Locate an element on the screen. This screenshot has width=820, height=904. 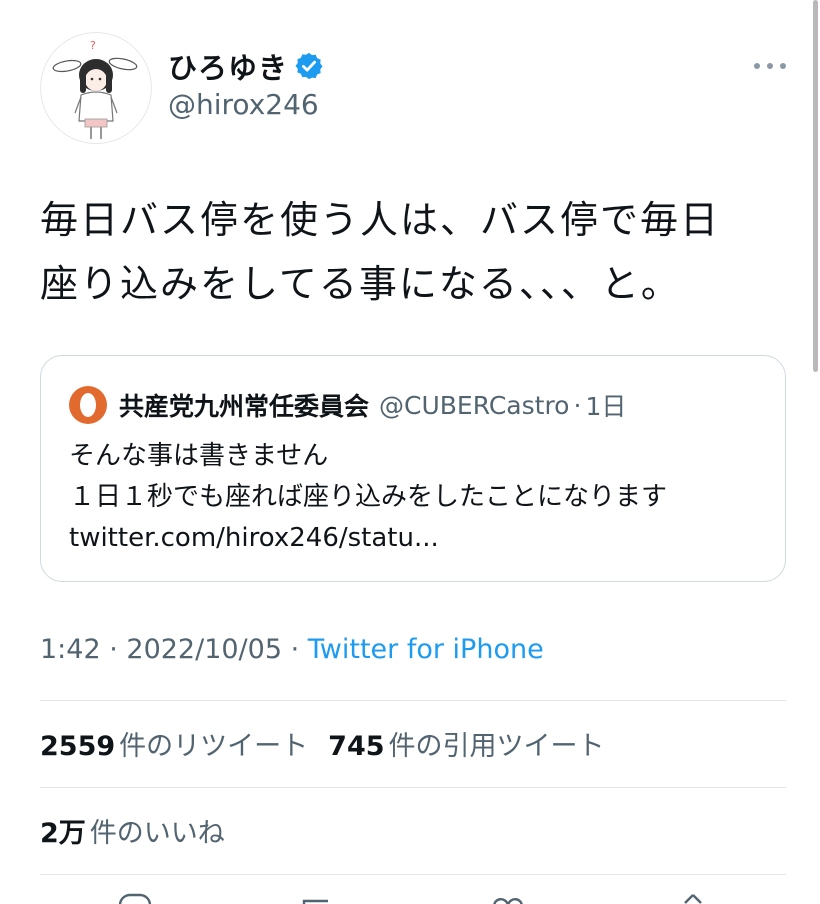
verified-badge-icon is located at coordinates (309, 66).